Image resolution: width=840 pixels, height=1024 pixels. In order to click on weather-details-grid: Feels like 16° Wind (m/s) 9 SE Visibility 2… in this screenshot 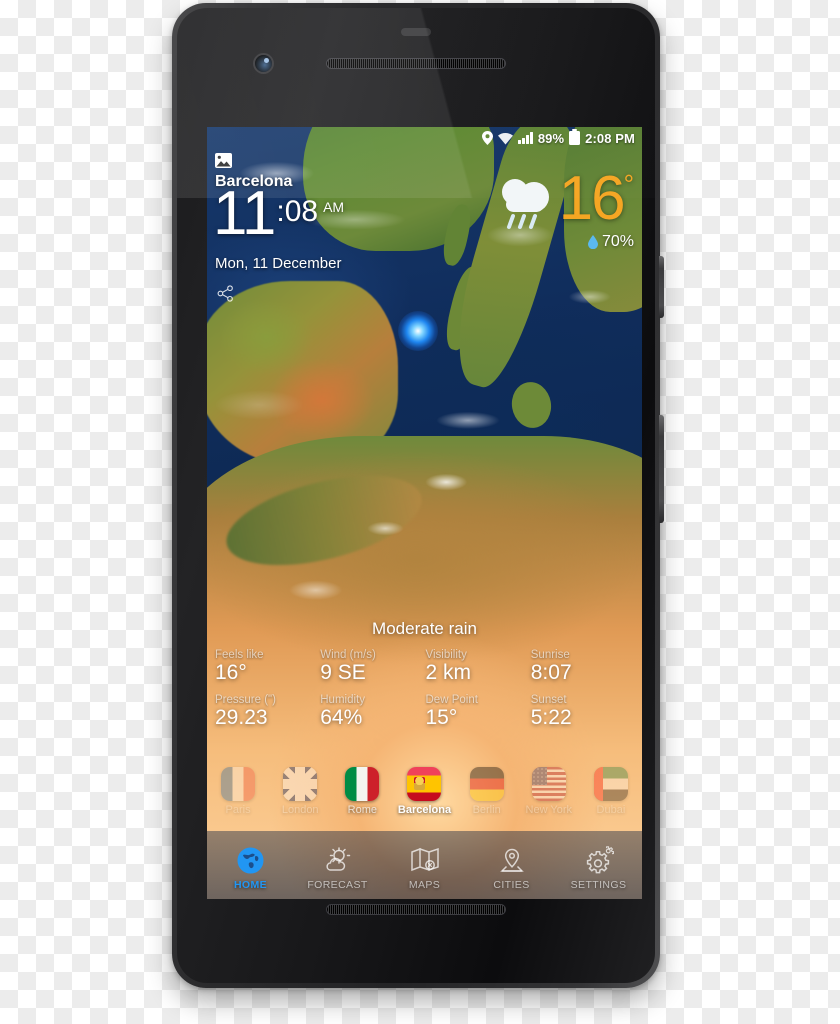, I will do `click(425, 689)`.